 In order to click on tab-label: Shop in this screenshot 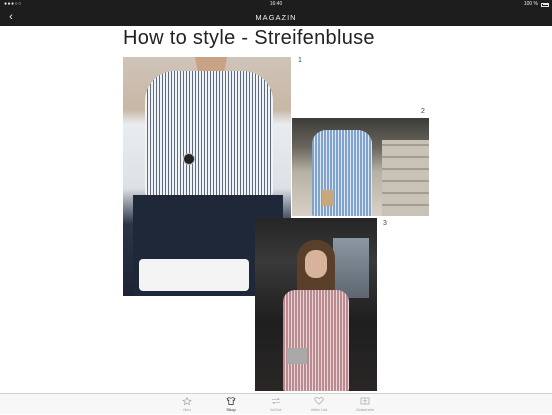, I will do `click(231, 409)`.